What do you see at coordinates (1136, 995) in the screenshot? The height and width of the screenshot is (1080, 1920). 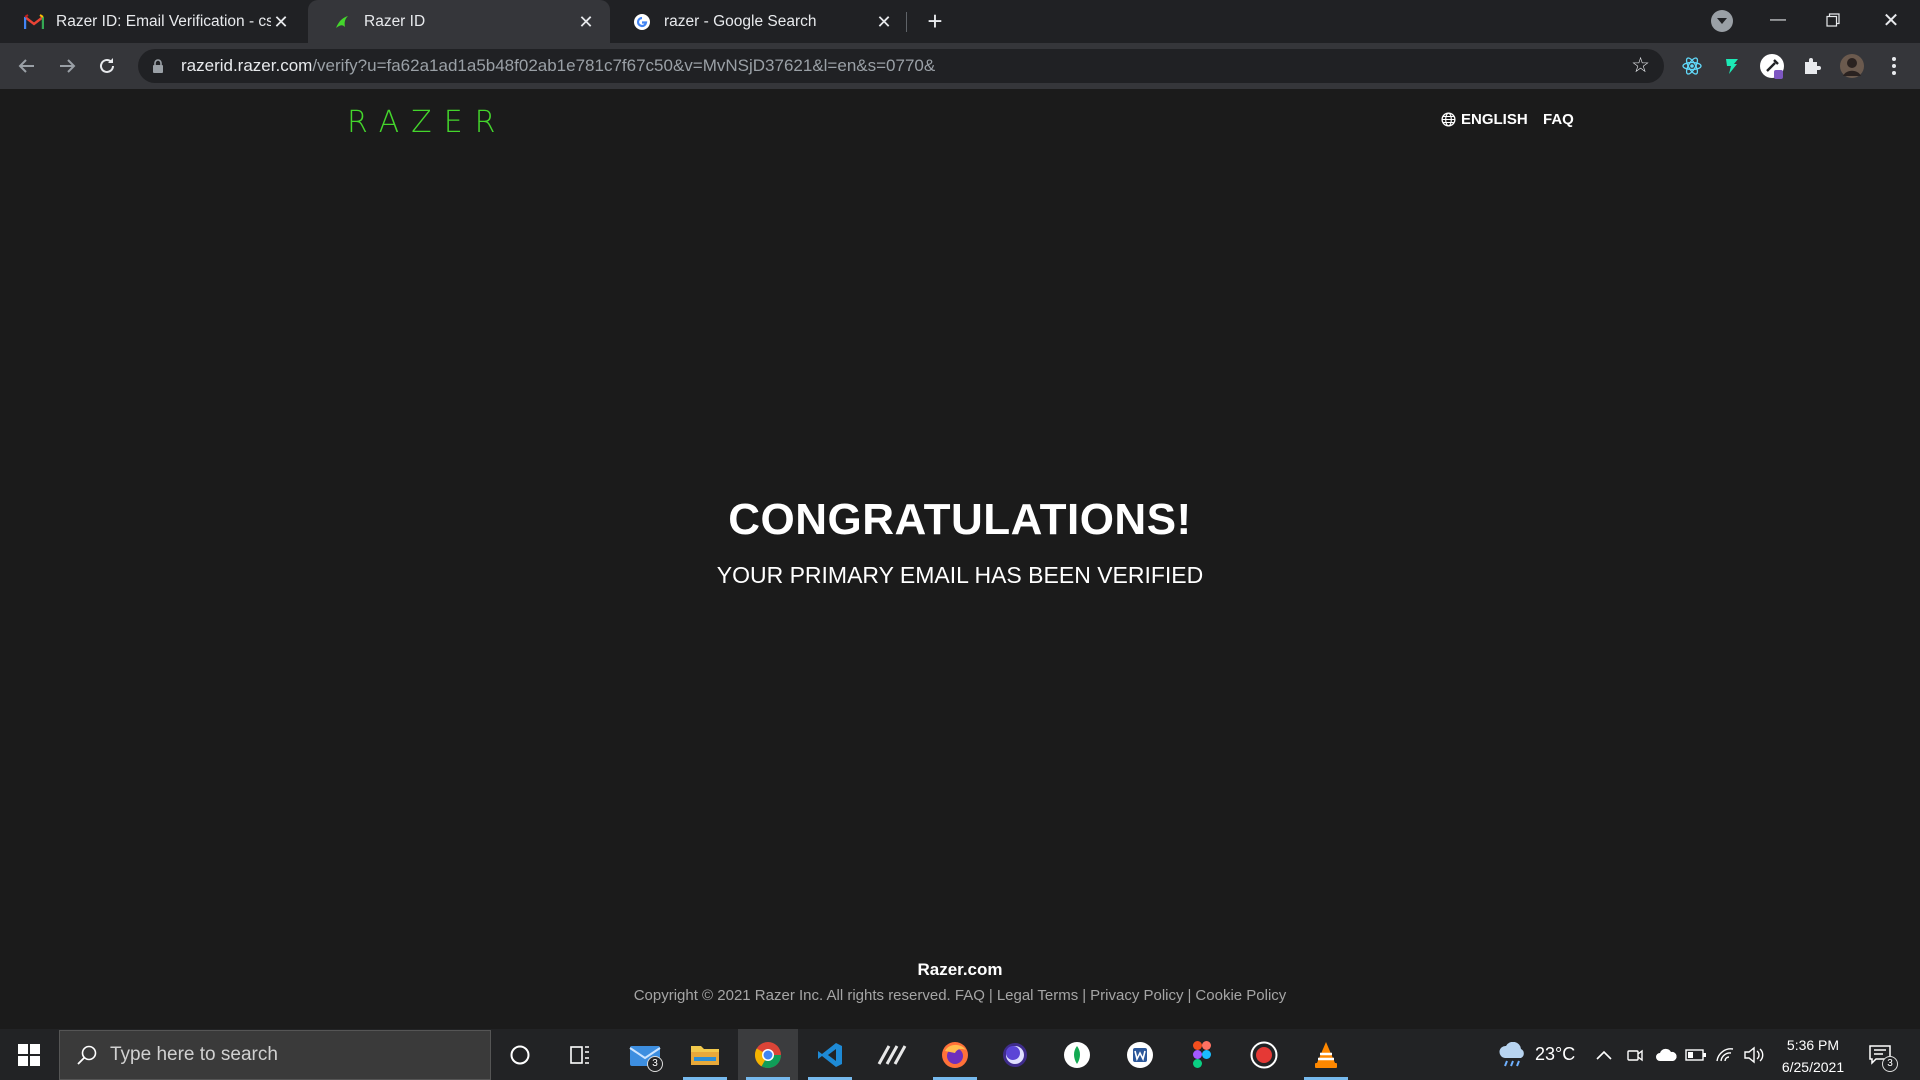 I see `footer-link-privacy-policy: Privacy Policy` at bounding box center [1136, 995].